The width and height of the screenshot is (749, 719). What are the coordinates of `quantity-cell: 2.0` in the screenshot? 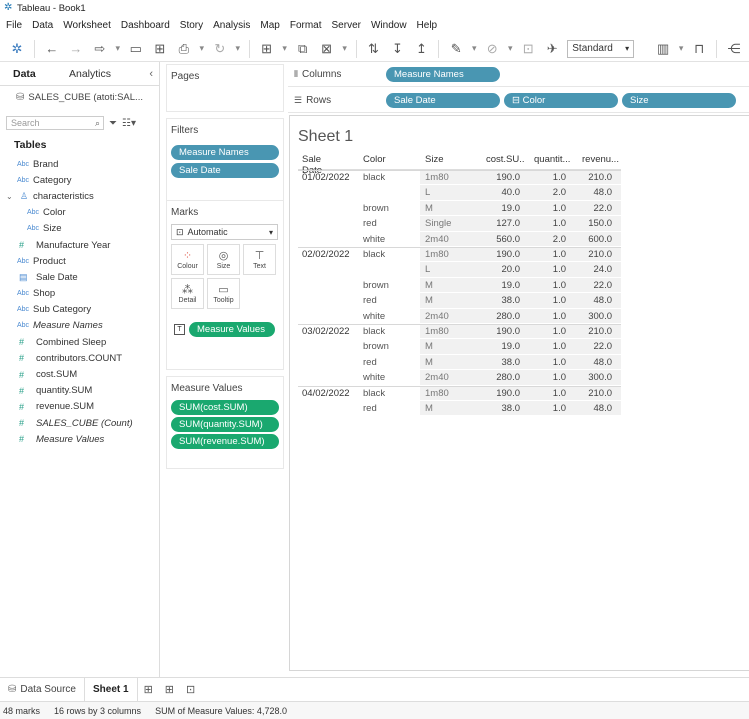 It's located at (547, 239).